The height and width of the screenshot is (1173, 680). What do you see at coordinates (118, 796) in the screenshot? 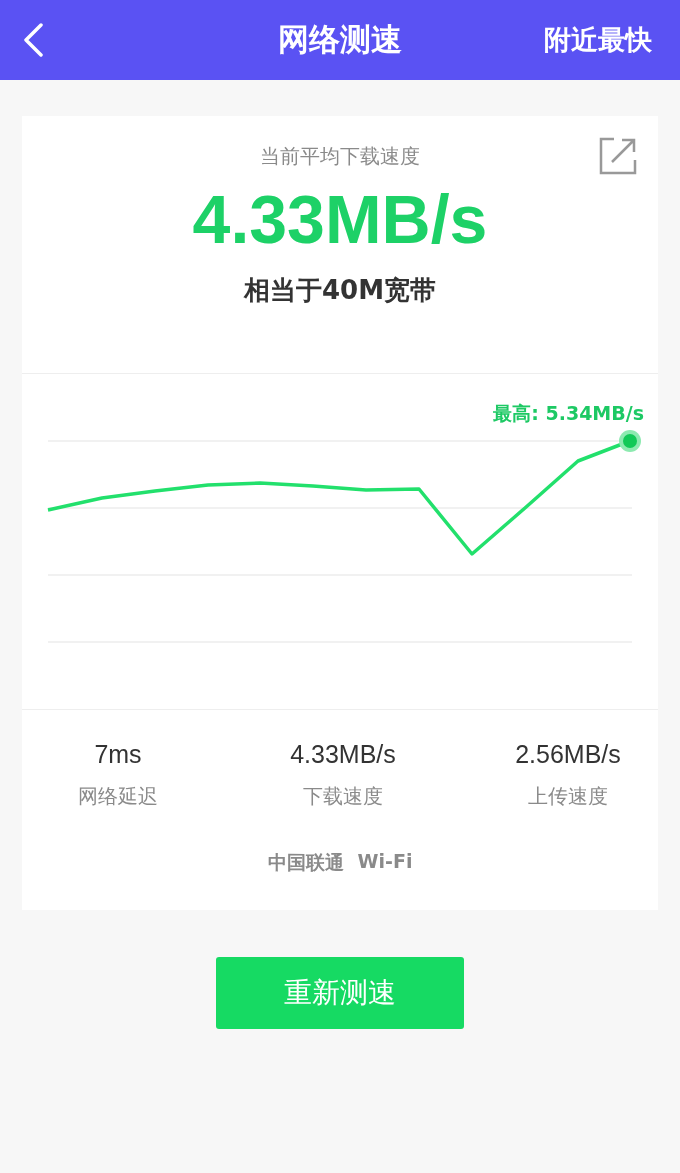
I see `stat-label: 网络延迟` at bounding box center [118, 796].